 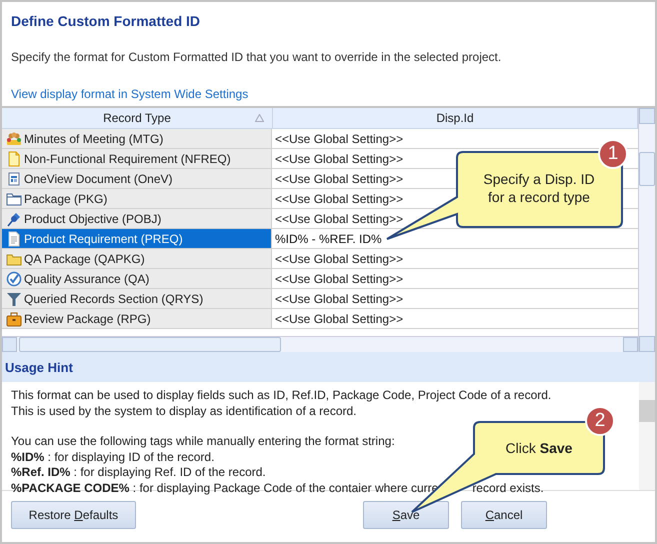 I want to click on table-row: Quality Assurance (QA), so click(x=137, y=278).